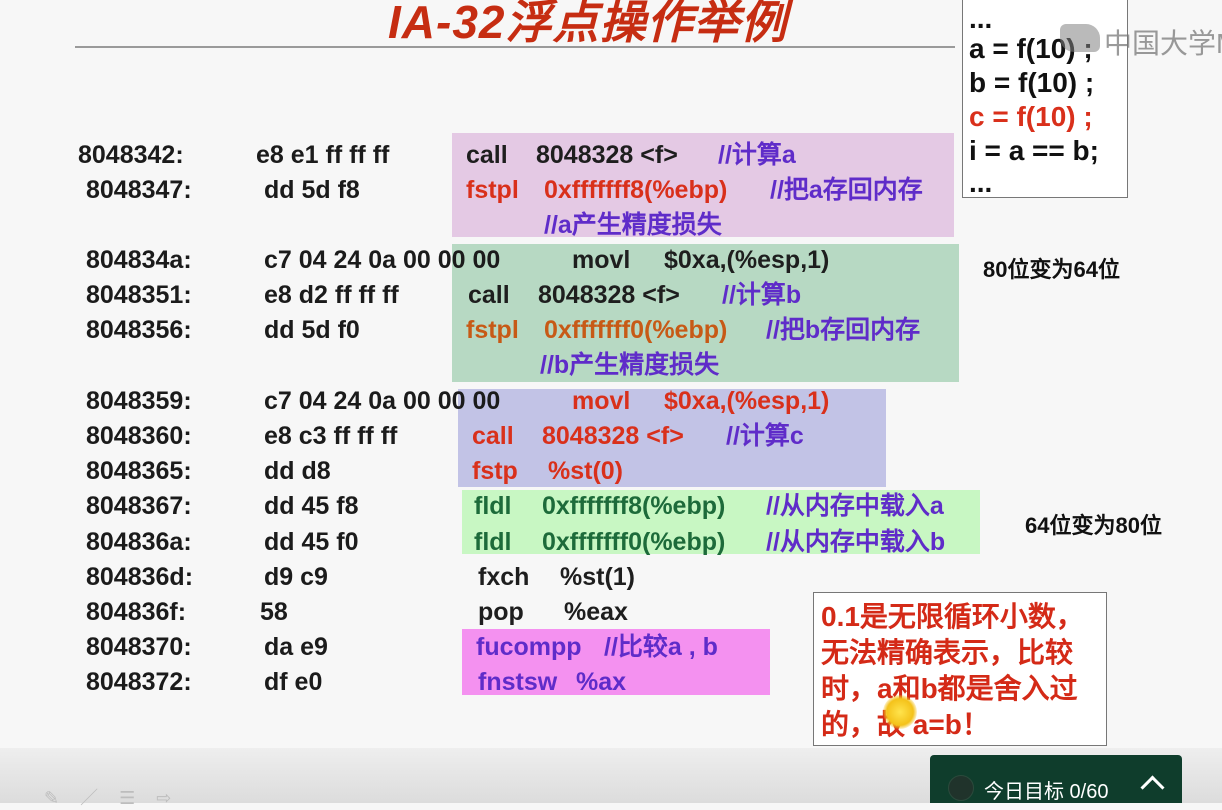  Describe the element at coordinates (111, 797) in the screenshot. I see `annotation-toolbar-icons: ✎ ／ ☰ ⇨` at that location.